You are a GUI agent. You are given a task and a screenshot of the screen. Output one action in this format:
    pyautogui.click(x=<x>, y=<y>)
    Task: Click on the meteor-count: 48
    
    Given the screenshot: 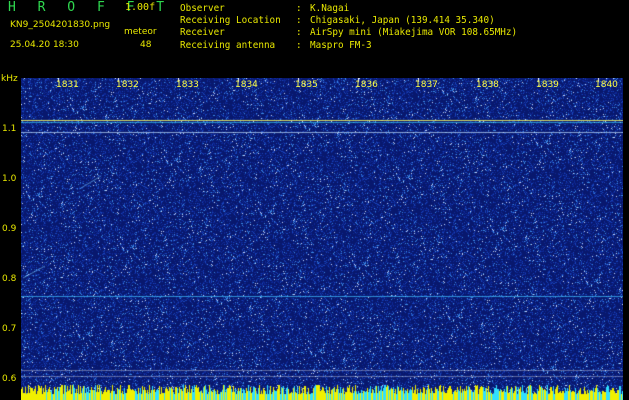 What is the action you would take?
    pyautogui.click(x=146, y=45)
    